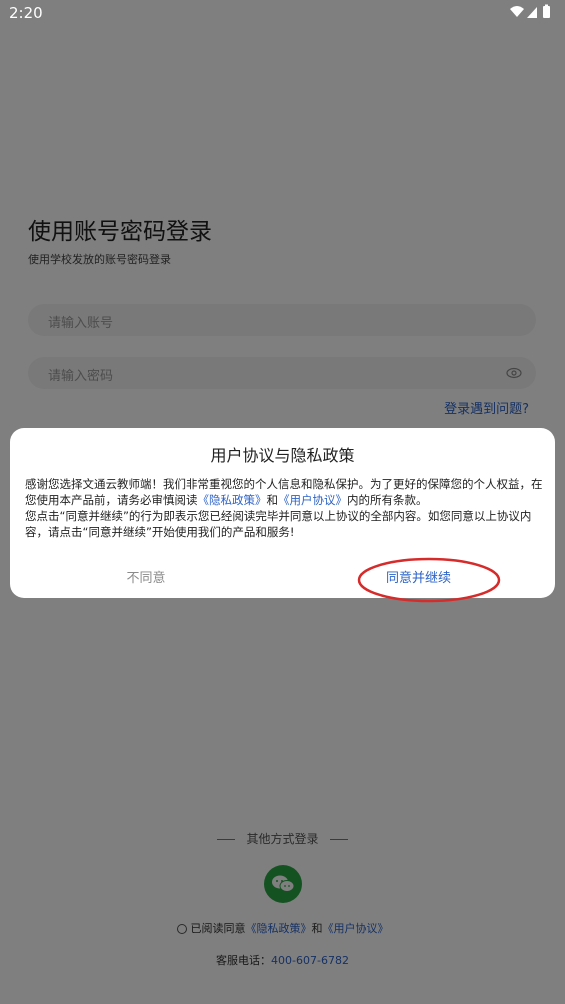 Image resolution: width=565 pixels, height=1004 pixels. What do you see at coordinates (517, 11) in the screenshot?
I see `wifi-icon` at bounding box center [517, 11].